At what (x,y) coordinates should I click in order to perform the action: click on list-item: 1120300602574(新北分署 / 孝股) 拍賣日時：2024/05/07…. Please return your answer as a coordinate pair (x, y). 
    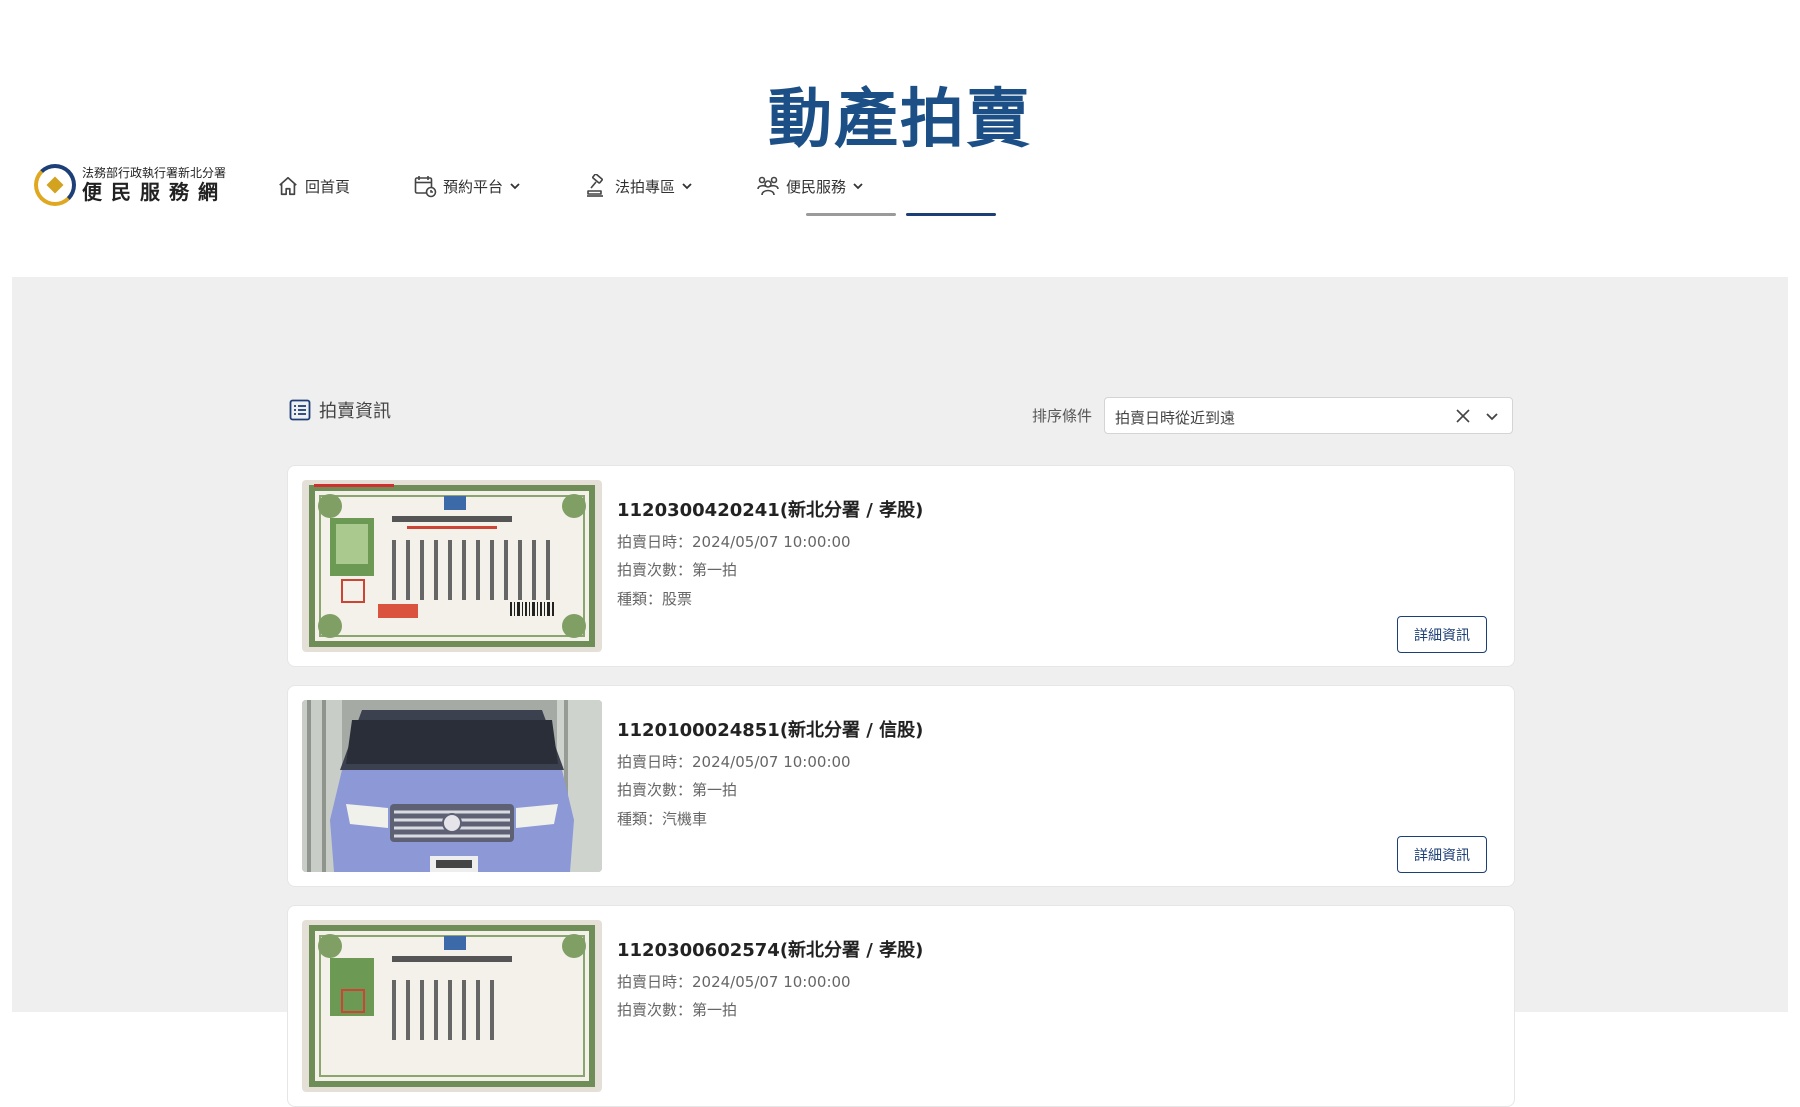
    Looking at the image, I should click on (901, 1006).